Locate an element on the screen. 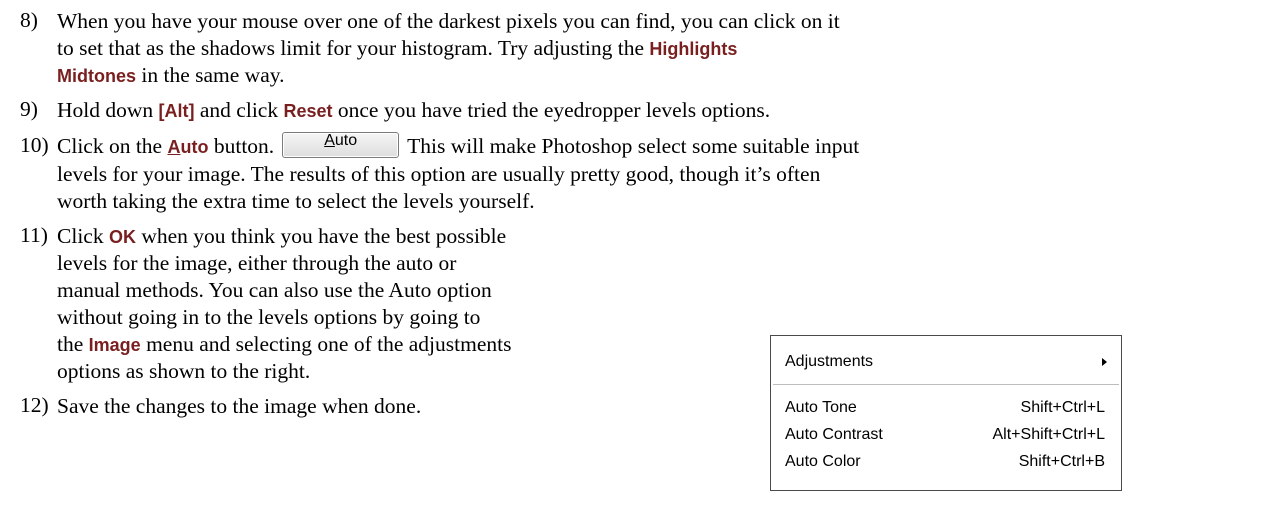 This screenshot has width=1263, height=530. step-number-8: 8) is located at coordinates (29, 20).